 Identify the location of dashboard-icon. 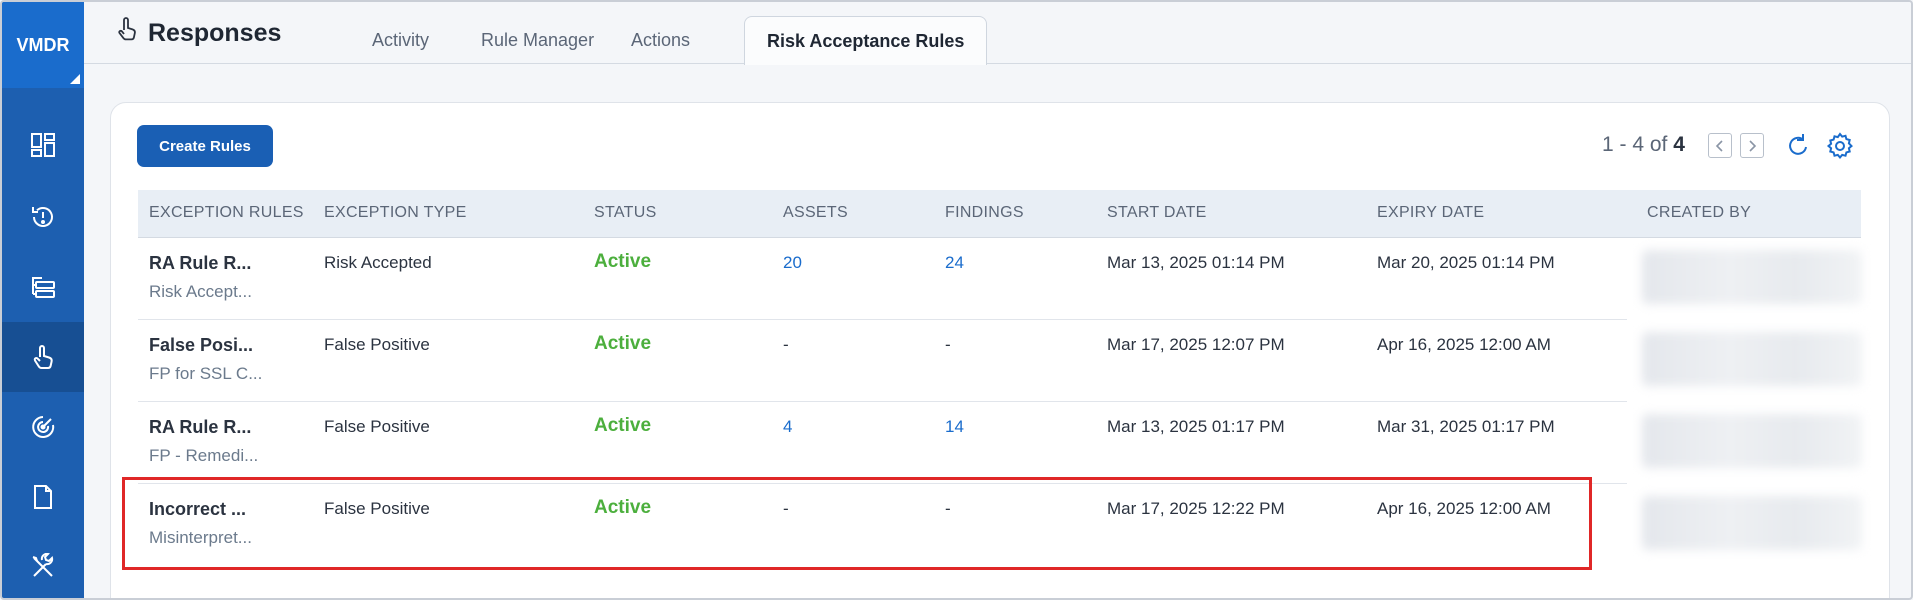
(43, 145).